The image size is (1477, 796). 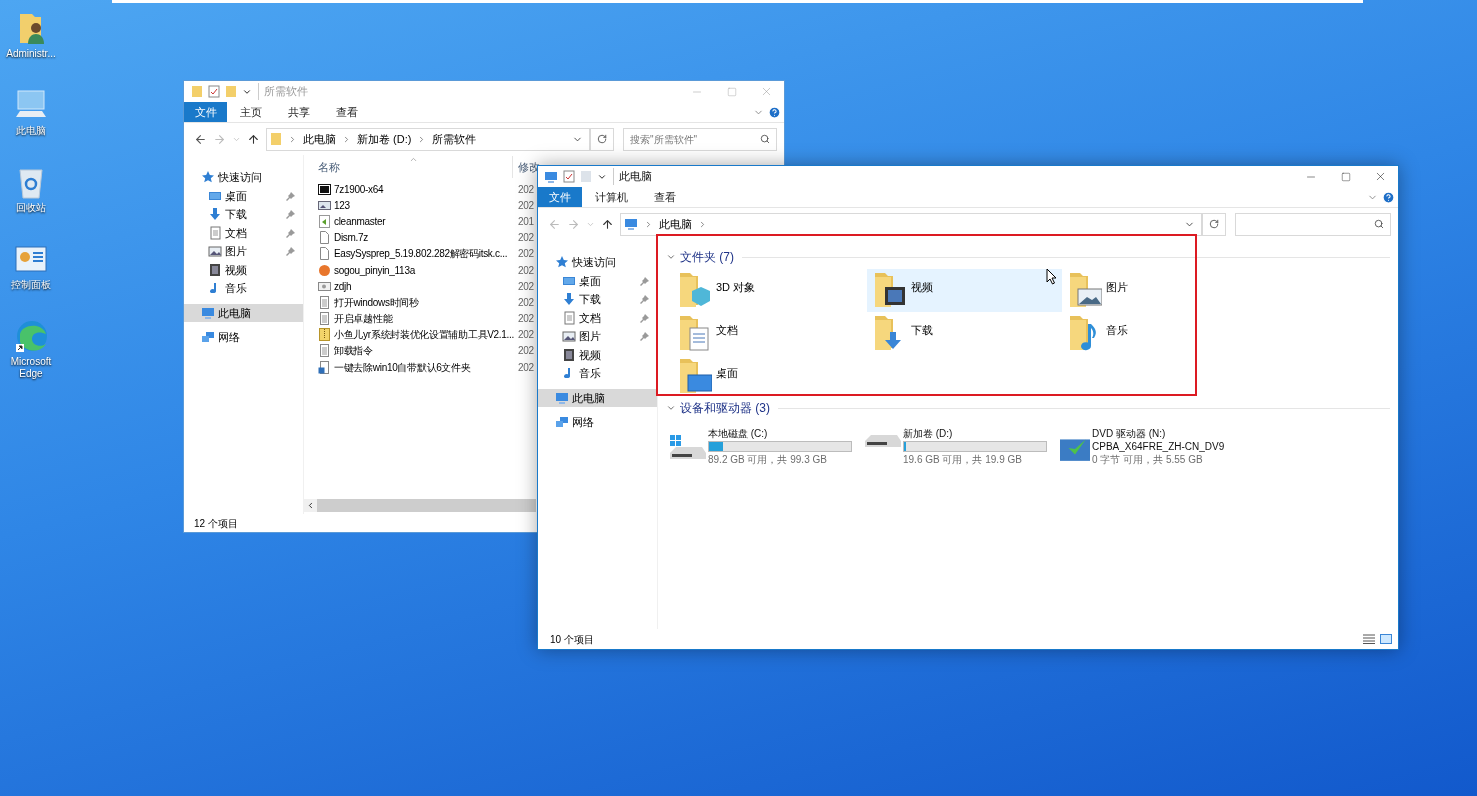 I want to click on search-icon, so click(x=765, y=139).